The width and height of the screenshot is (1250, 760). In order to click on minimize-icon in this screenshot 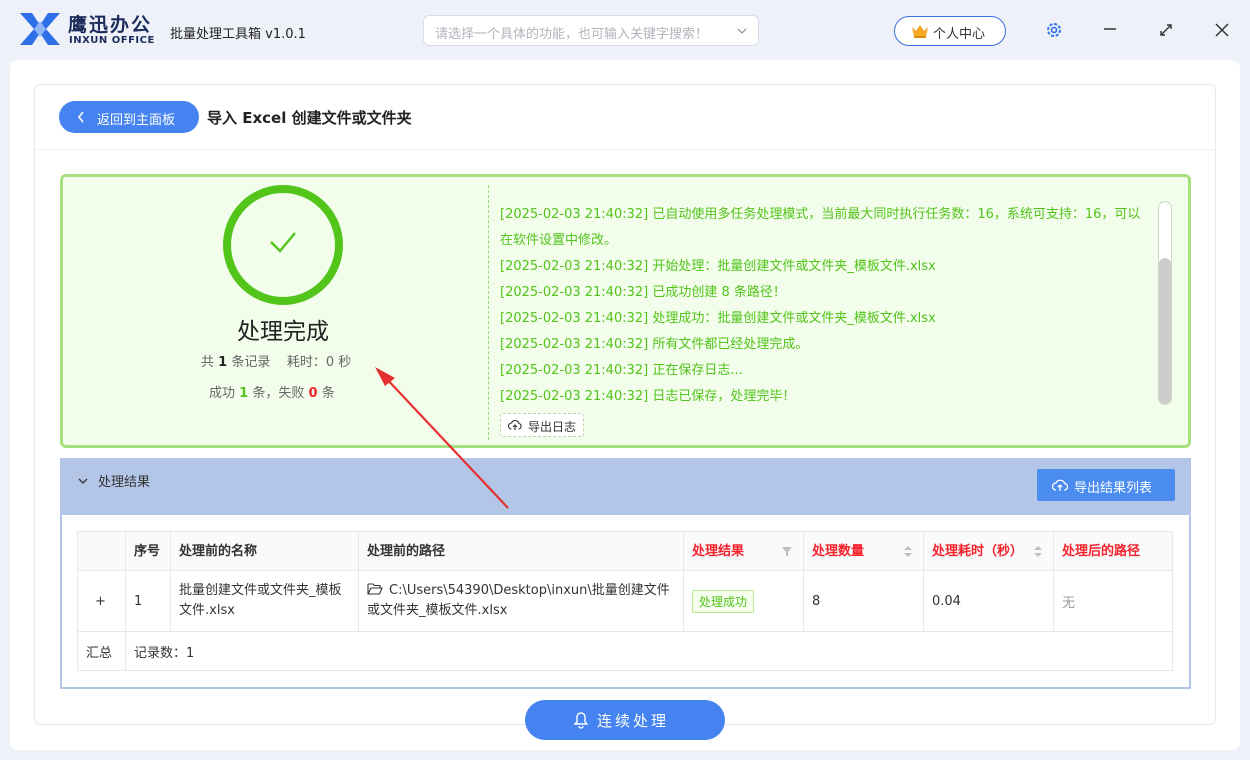, I will do `click(1110, 29)`.